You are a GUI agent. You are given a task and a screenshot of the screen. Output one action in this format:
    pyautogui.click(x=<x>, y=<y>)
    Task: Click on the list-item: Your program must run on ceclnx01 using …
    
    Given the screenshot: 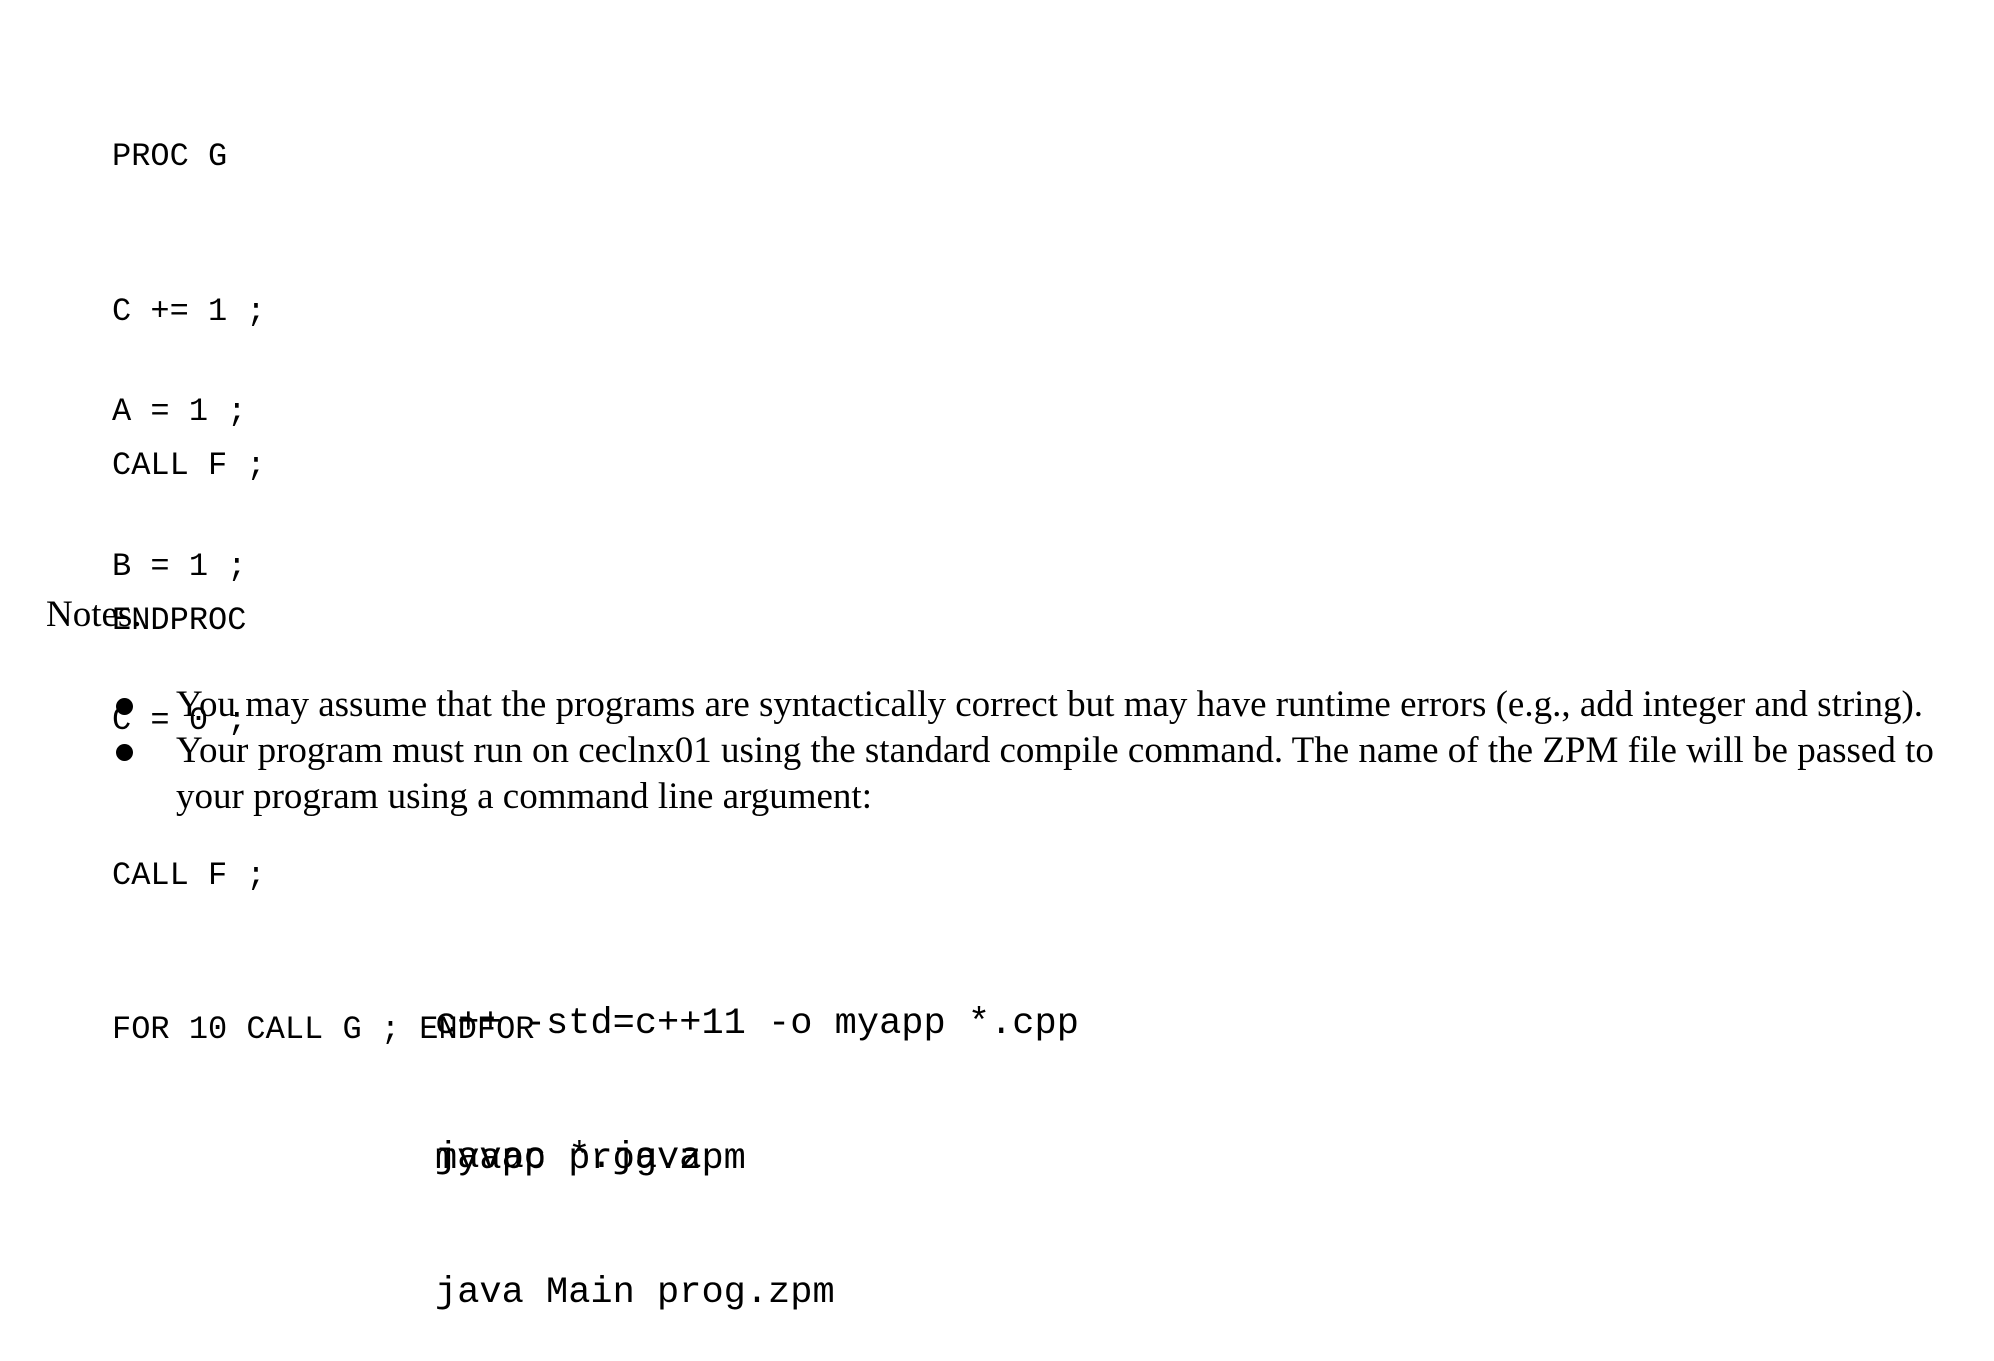 What is the action you would take?
    pyautogui.click(x=968, y=774)
    